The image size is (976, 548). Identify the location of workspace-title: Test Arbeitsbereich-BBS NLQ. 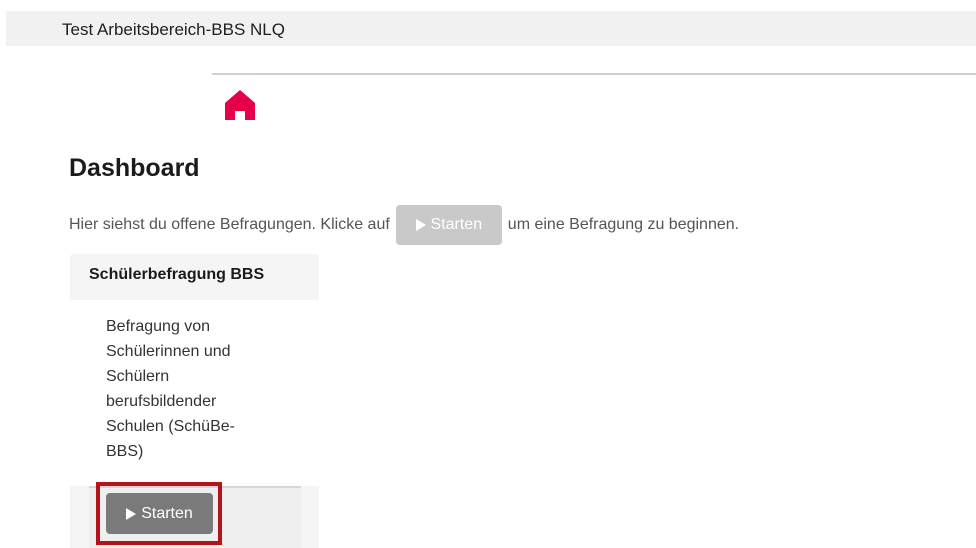
(173, 29).